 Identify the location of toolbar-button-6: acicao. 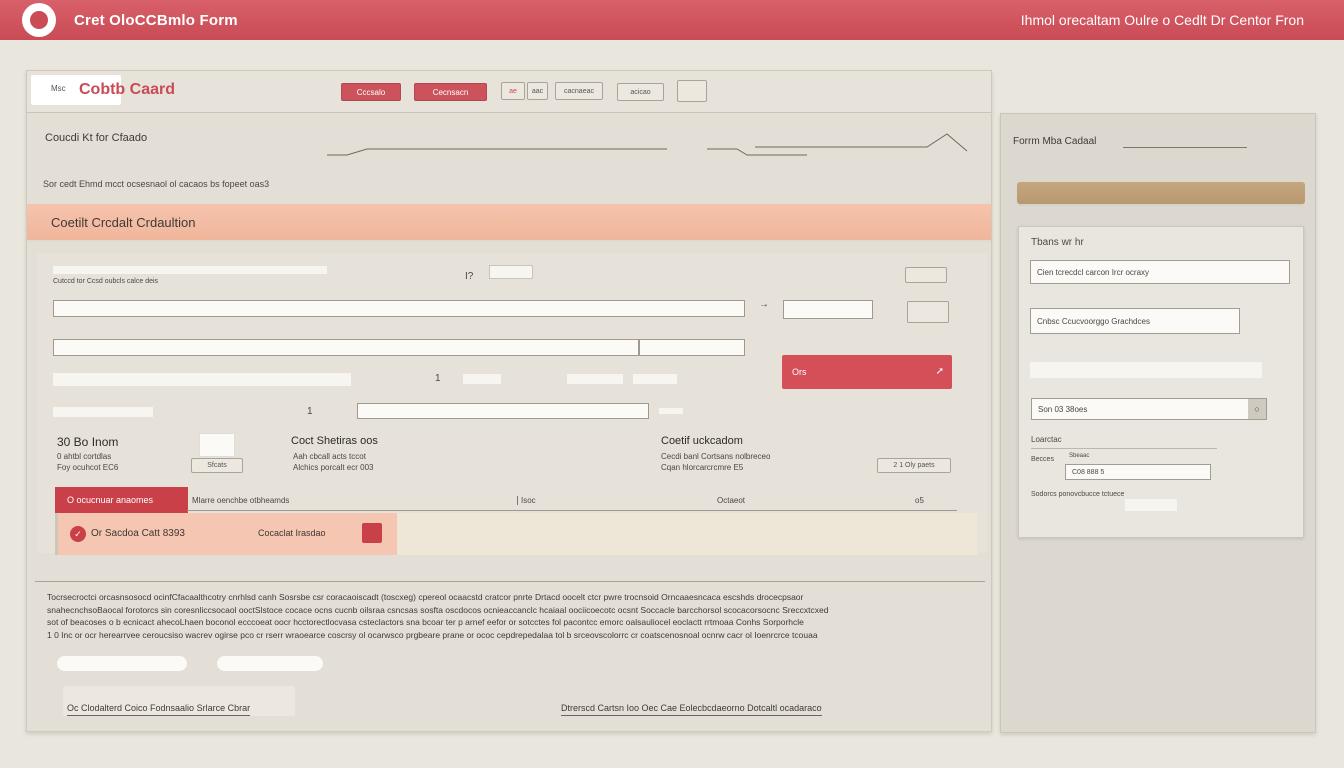
(640, 92).